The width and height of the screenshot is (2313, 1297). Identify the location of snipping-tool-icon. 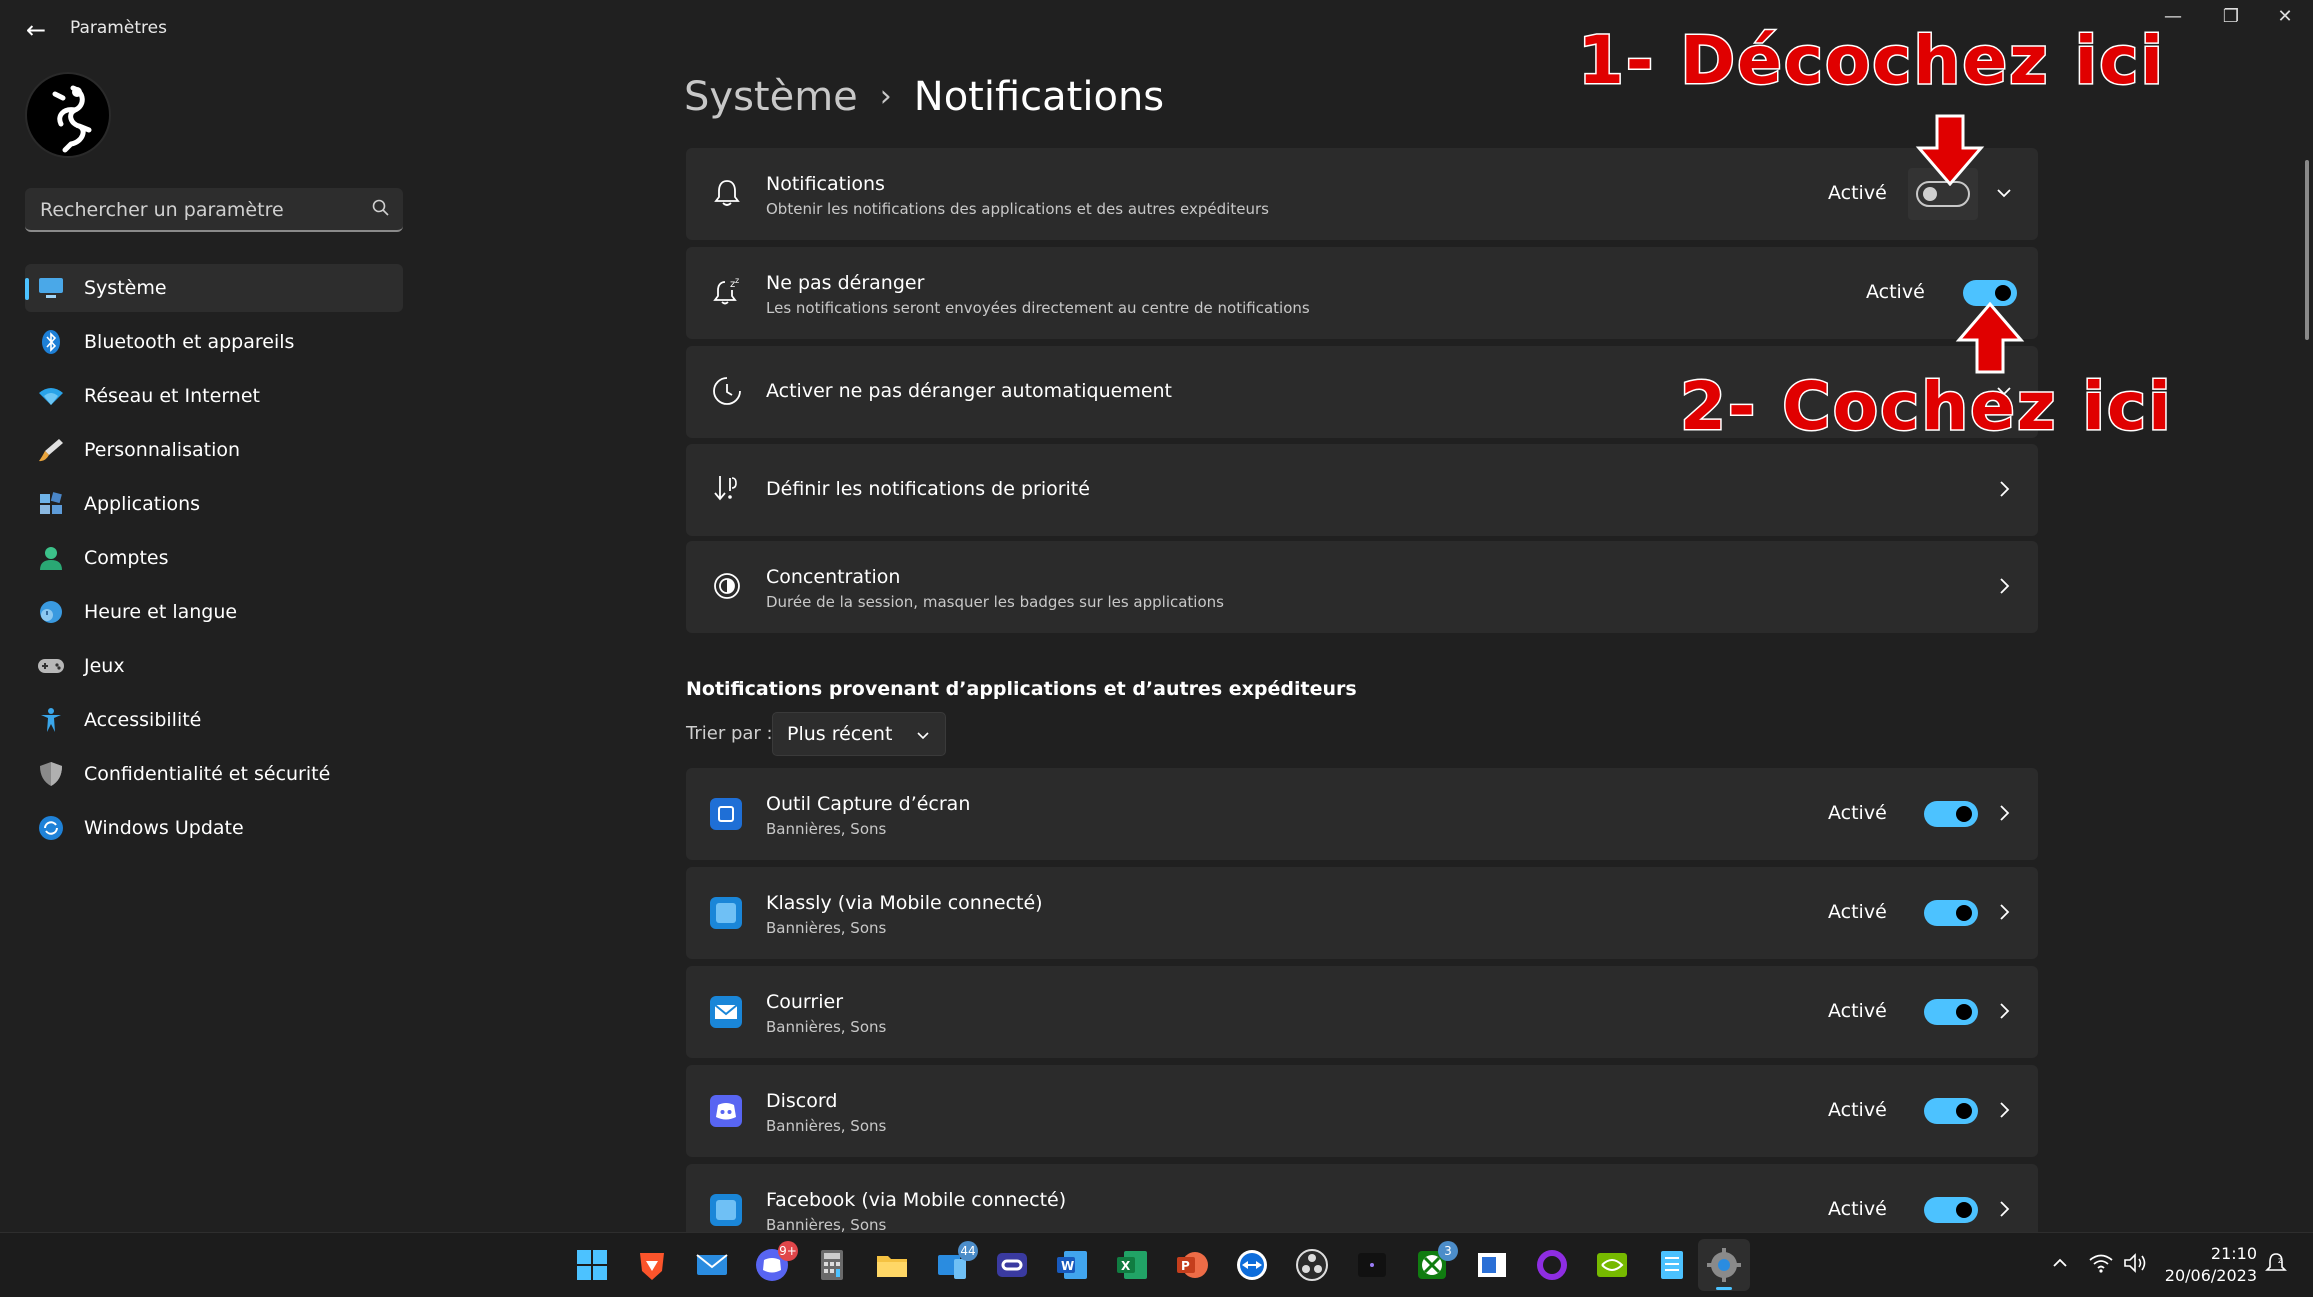
(726, 814).